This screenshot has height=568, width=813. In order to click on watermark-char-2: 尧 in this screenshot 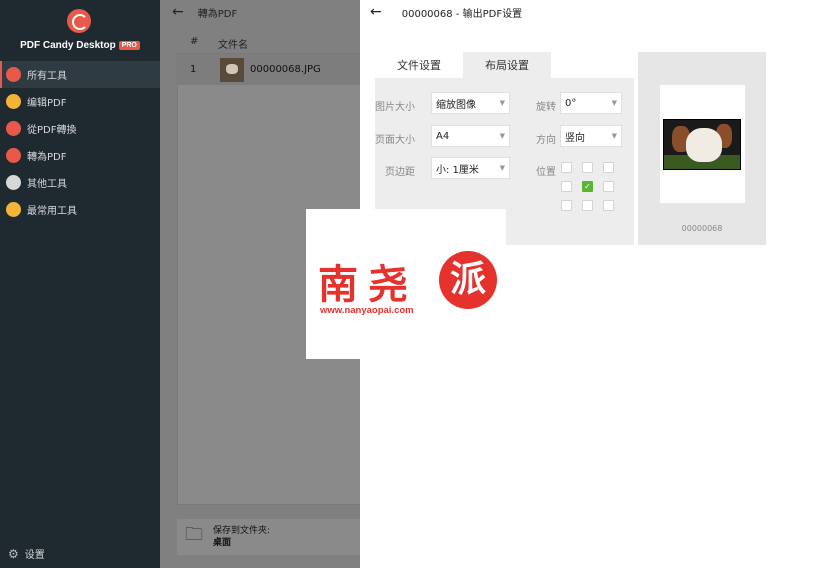, I will do `click(388, 285)`.